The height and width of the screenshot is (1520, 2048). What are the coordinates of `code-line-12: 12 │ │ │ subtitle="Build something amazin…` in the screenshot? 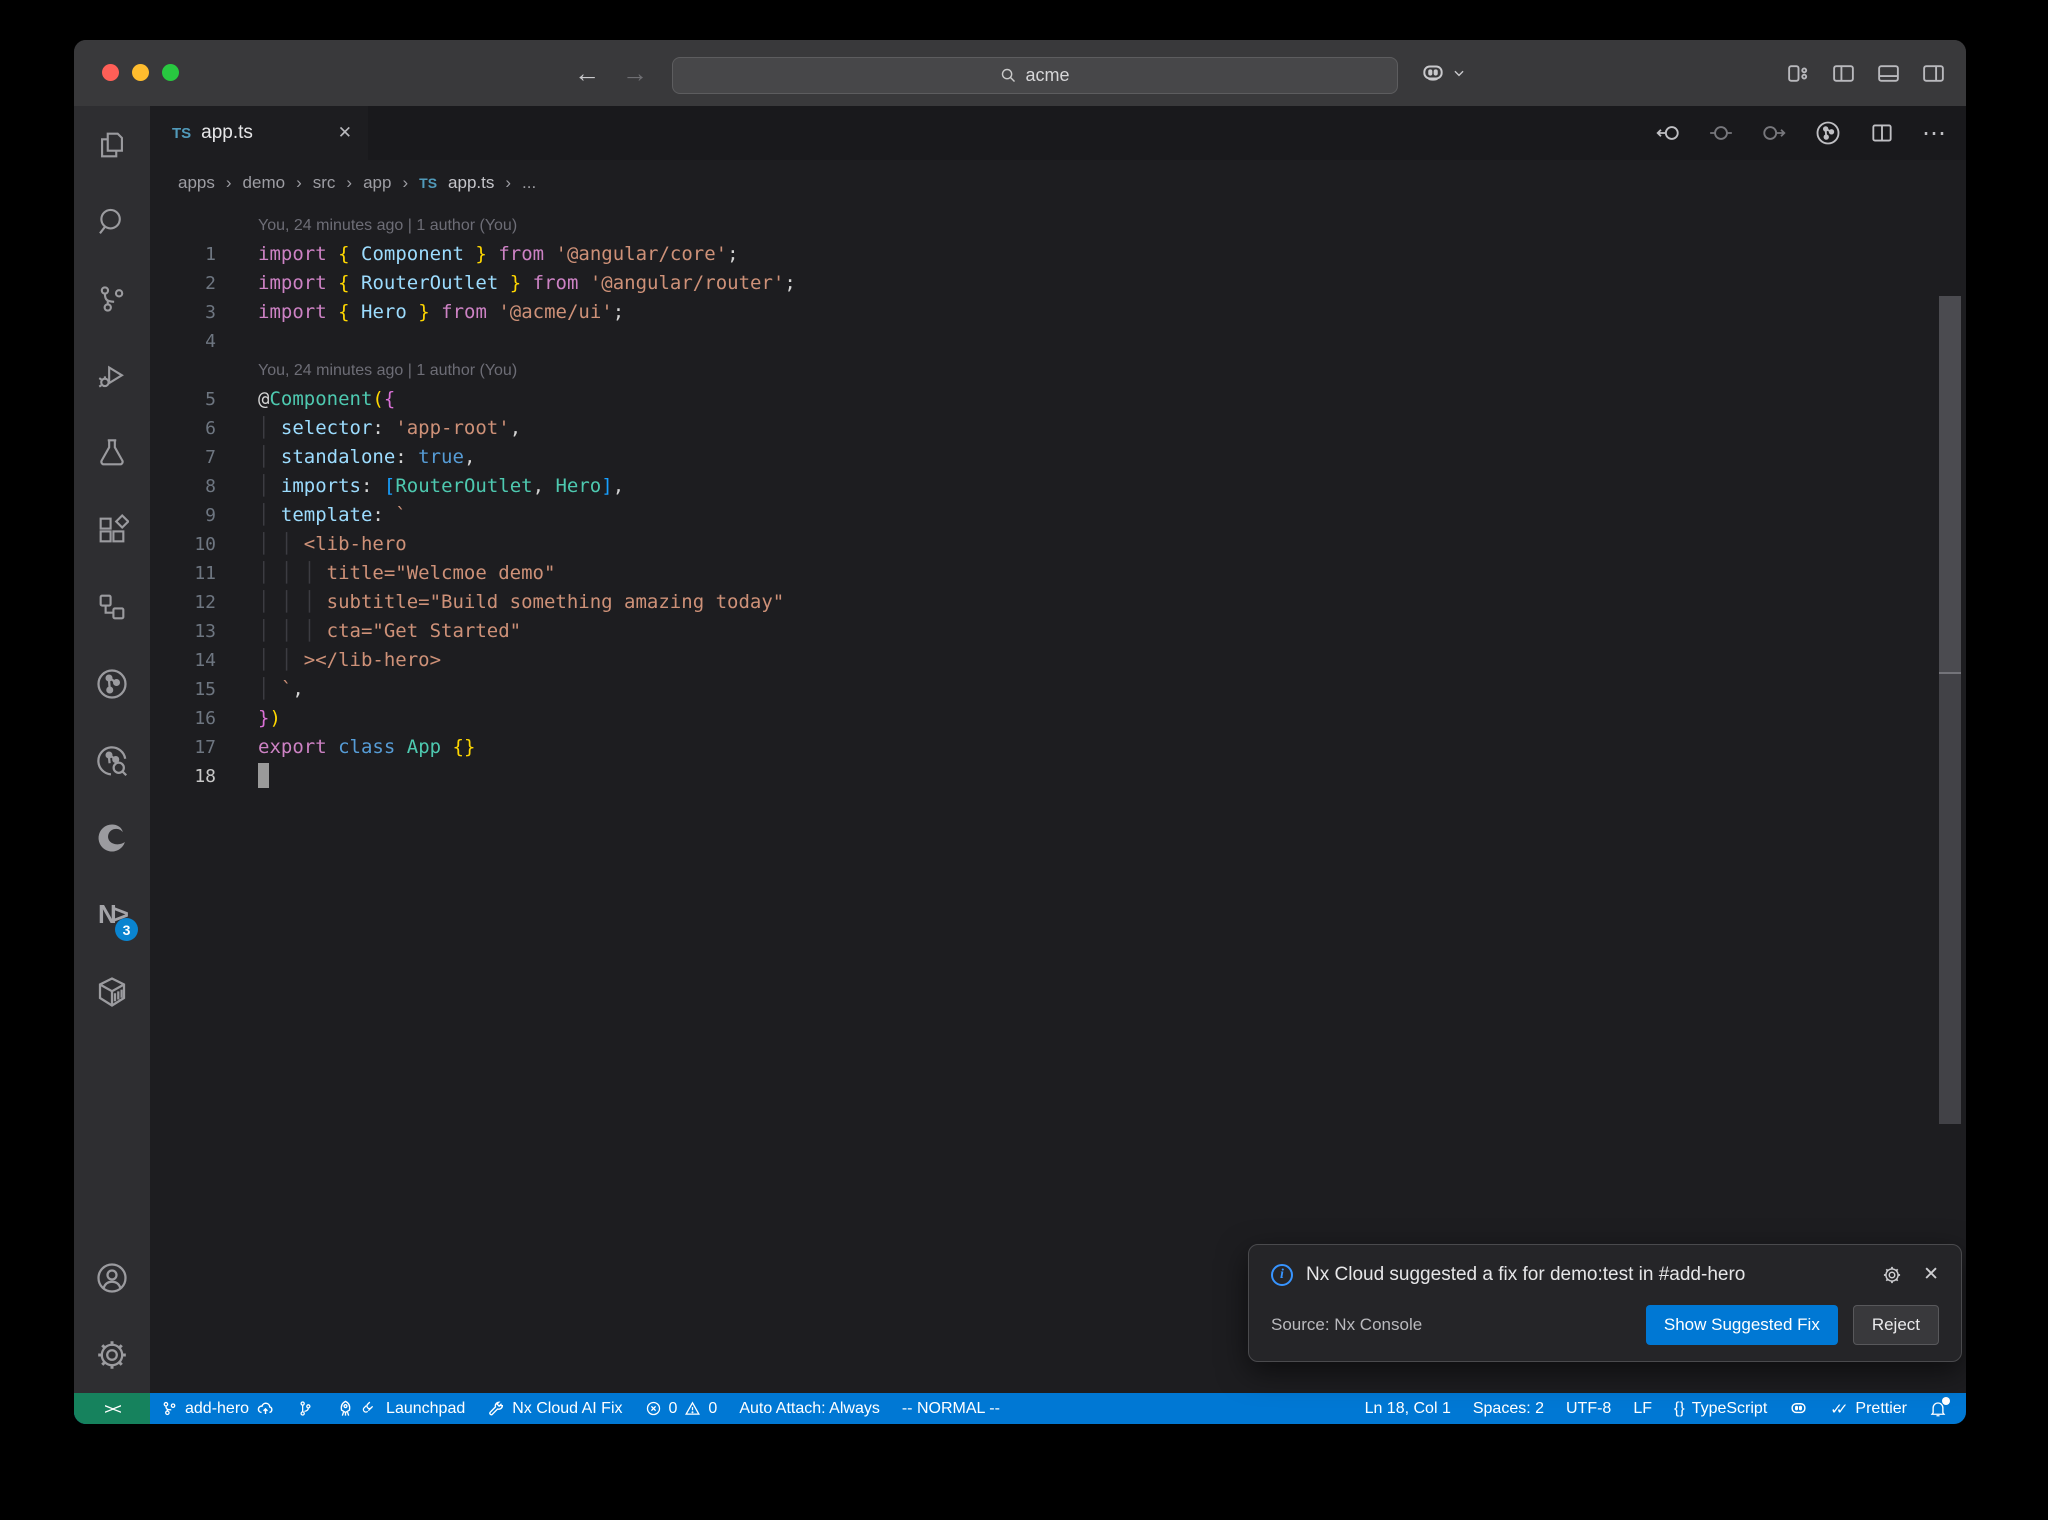 It's located at (1058, 602).